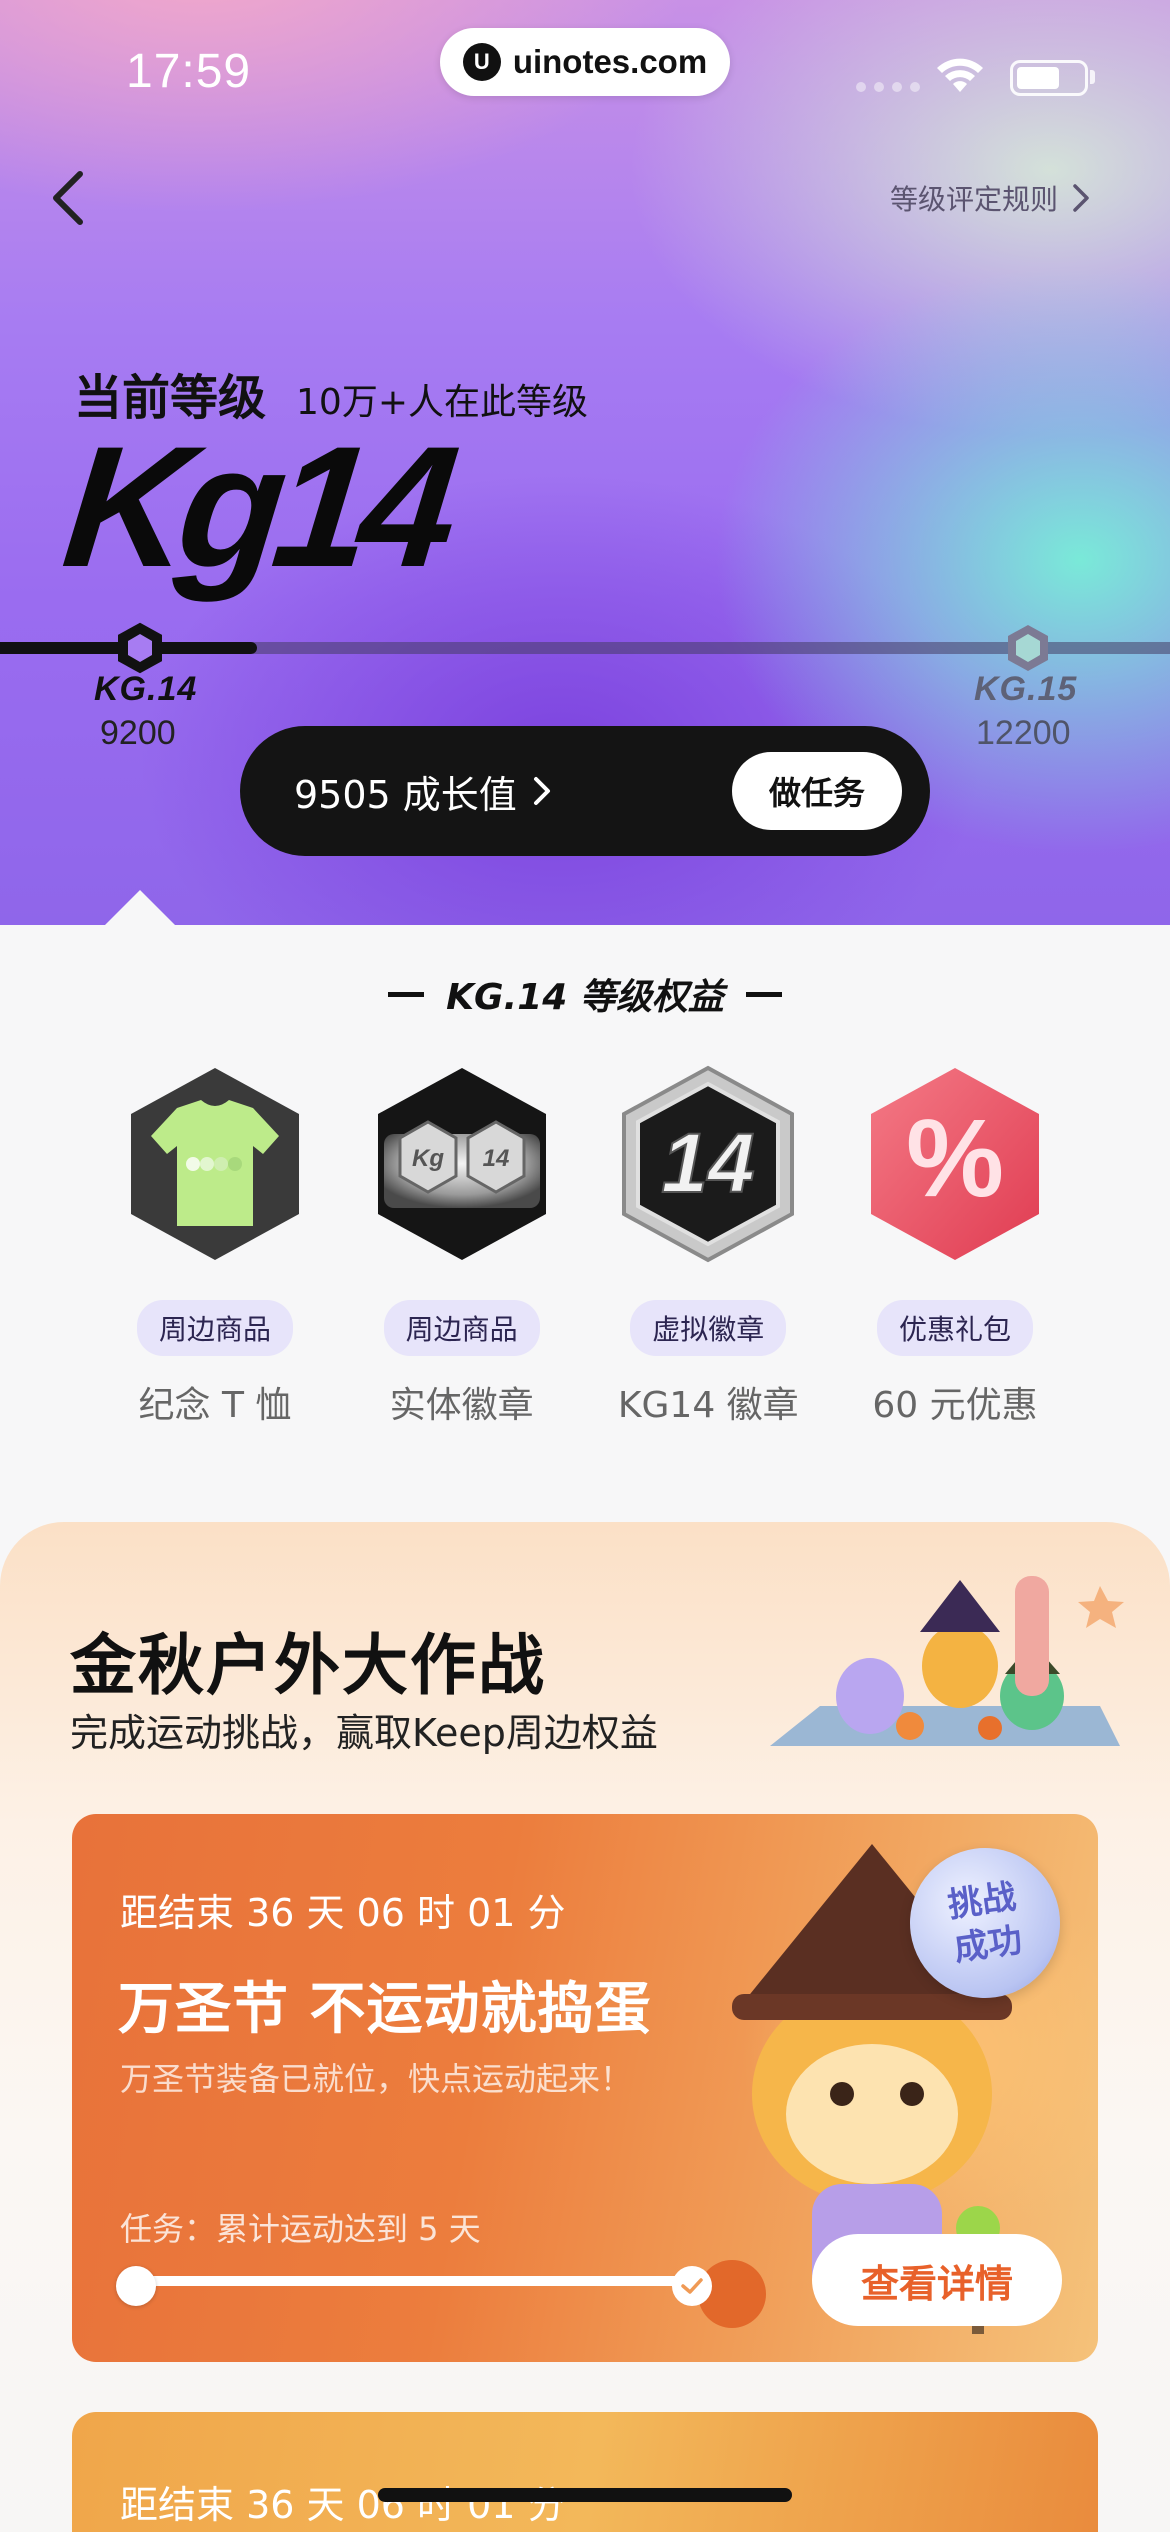 The width and height of the screenshot is (1170, 2532). I want to click on url-text: uinotes.com, so click(610, 61).